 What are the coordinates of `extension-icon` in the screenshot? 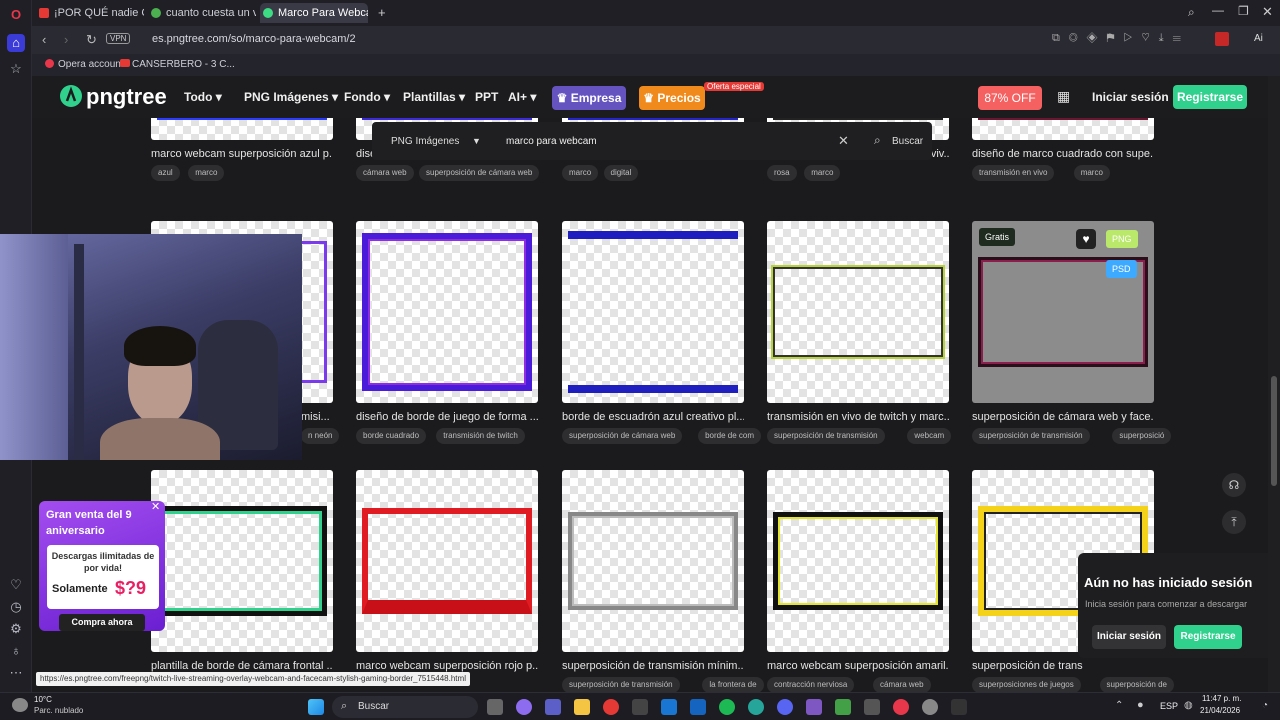 It's located at (1222, 39).